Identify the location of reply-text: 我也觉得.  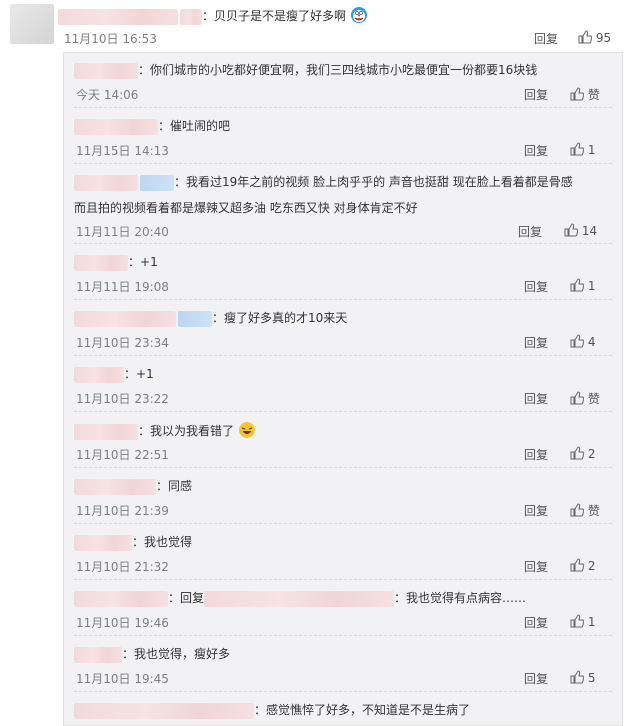
(168, 542).